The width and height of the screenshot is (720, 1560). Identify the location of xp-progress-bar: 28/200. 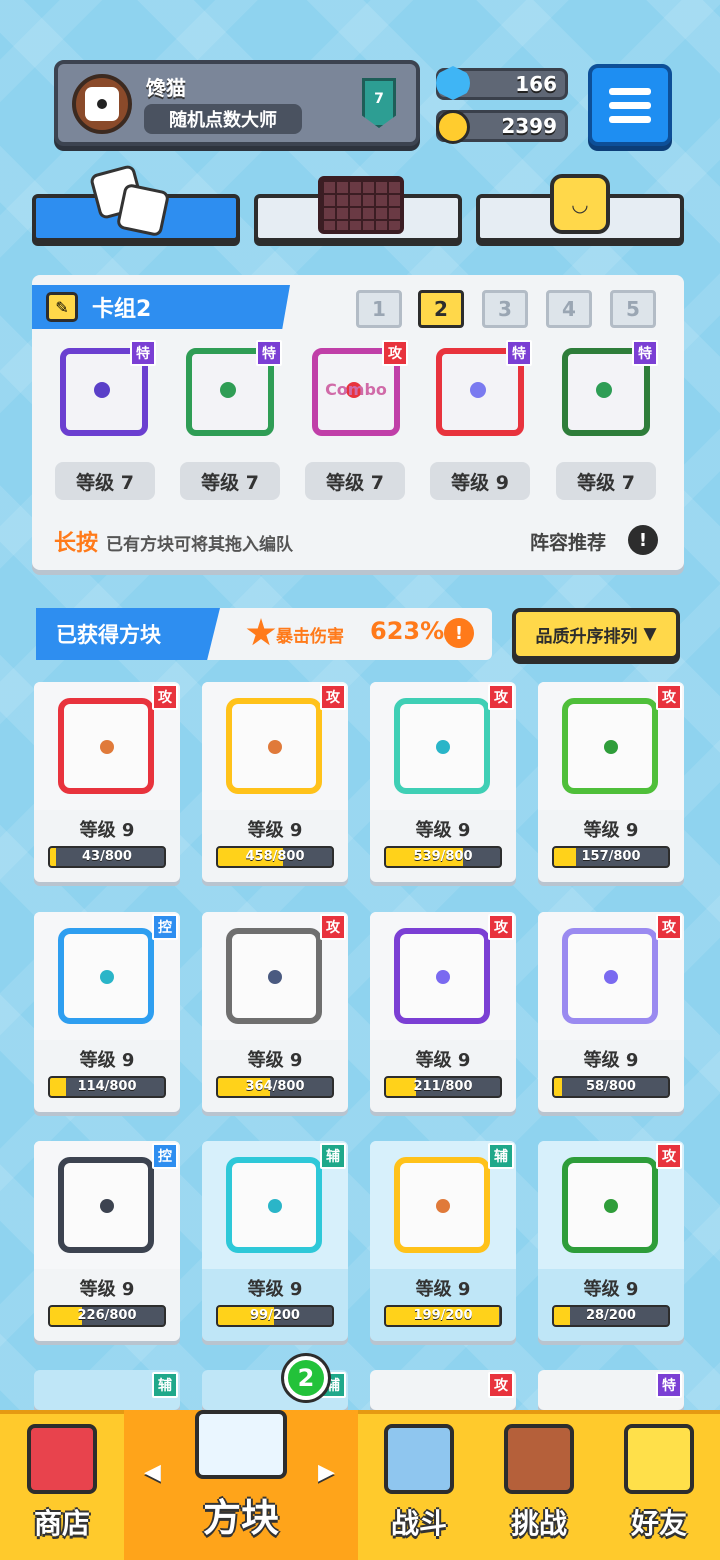
(611, 1316).